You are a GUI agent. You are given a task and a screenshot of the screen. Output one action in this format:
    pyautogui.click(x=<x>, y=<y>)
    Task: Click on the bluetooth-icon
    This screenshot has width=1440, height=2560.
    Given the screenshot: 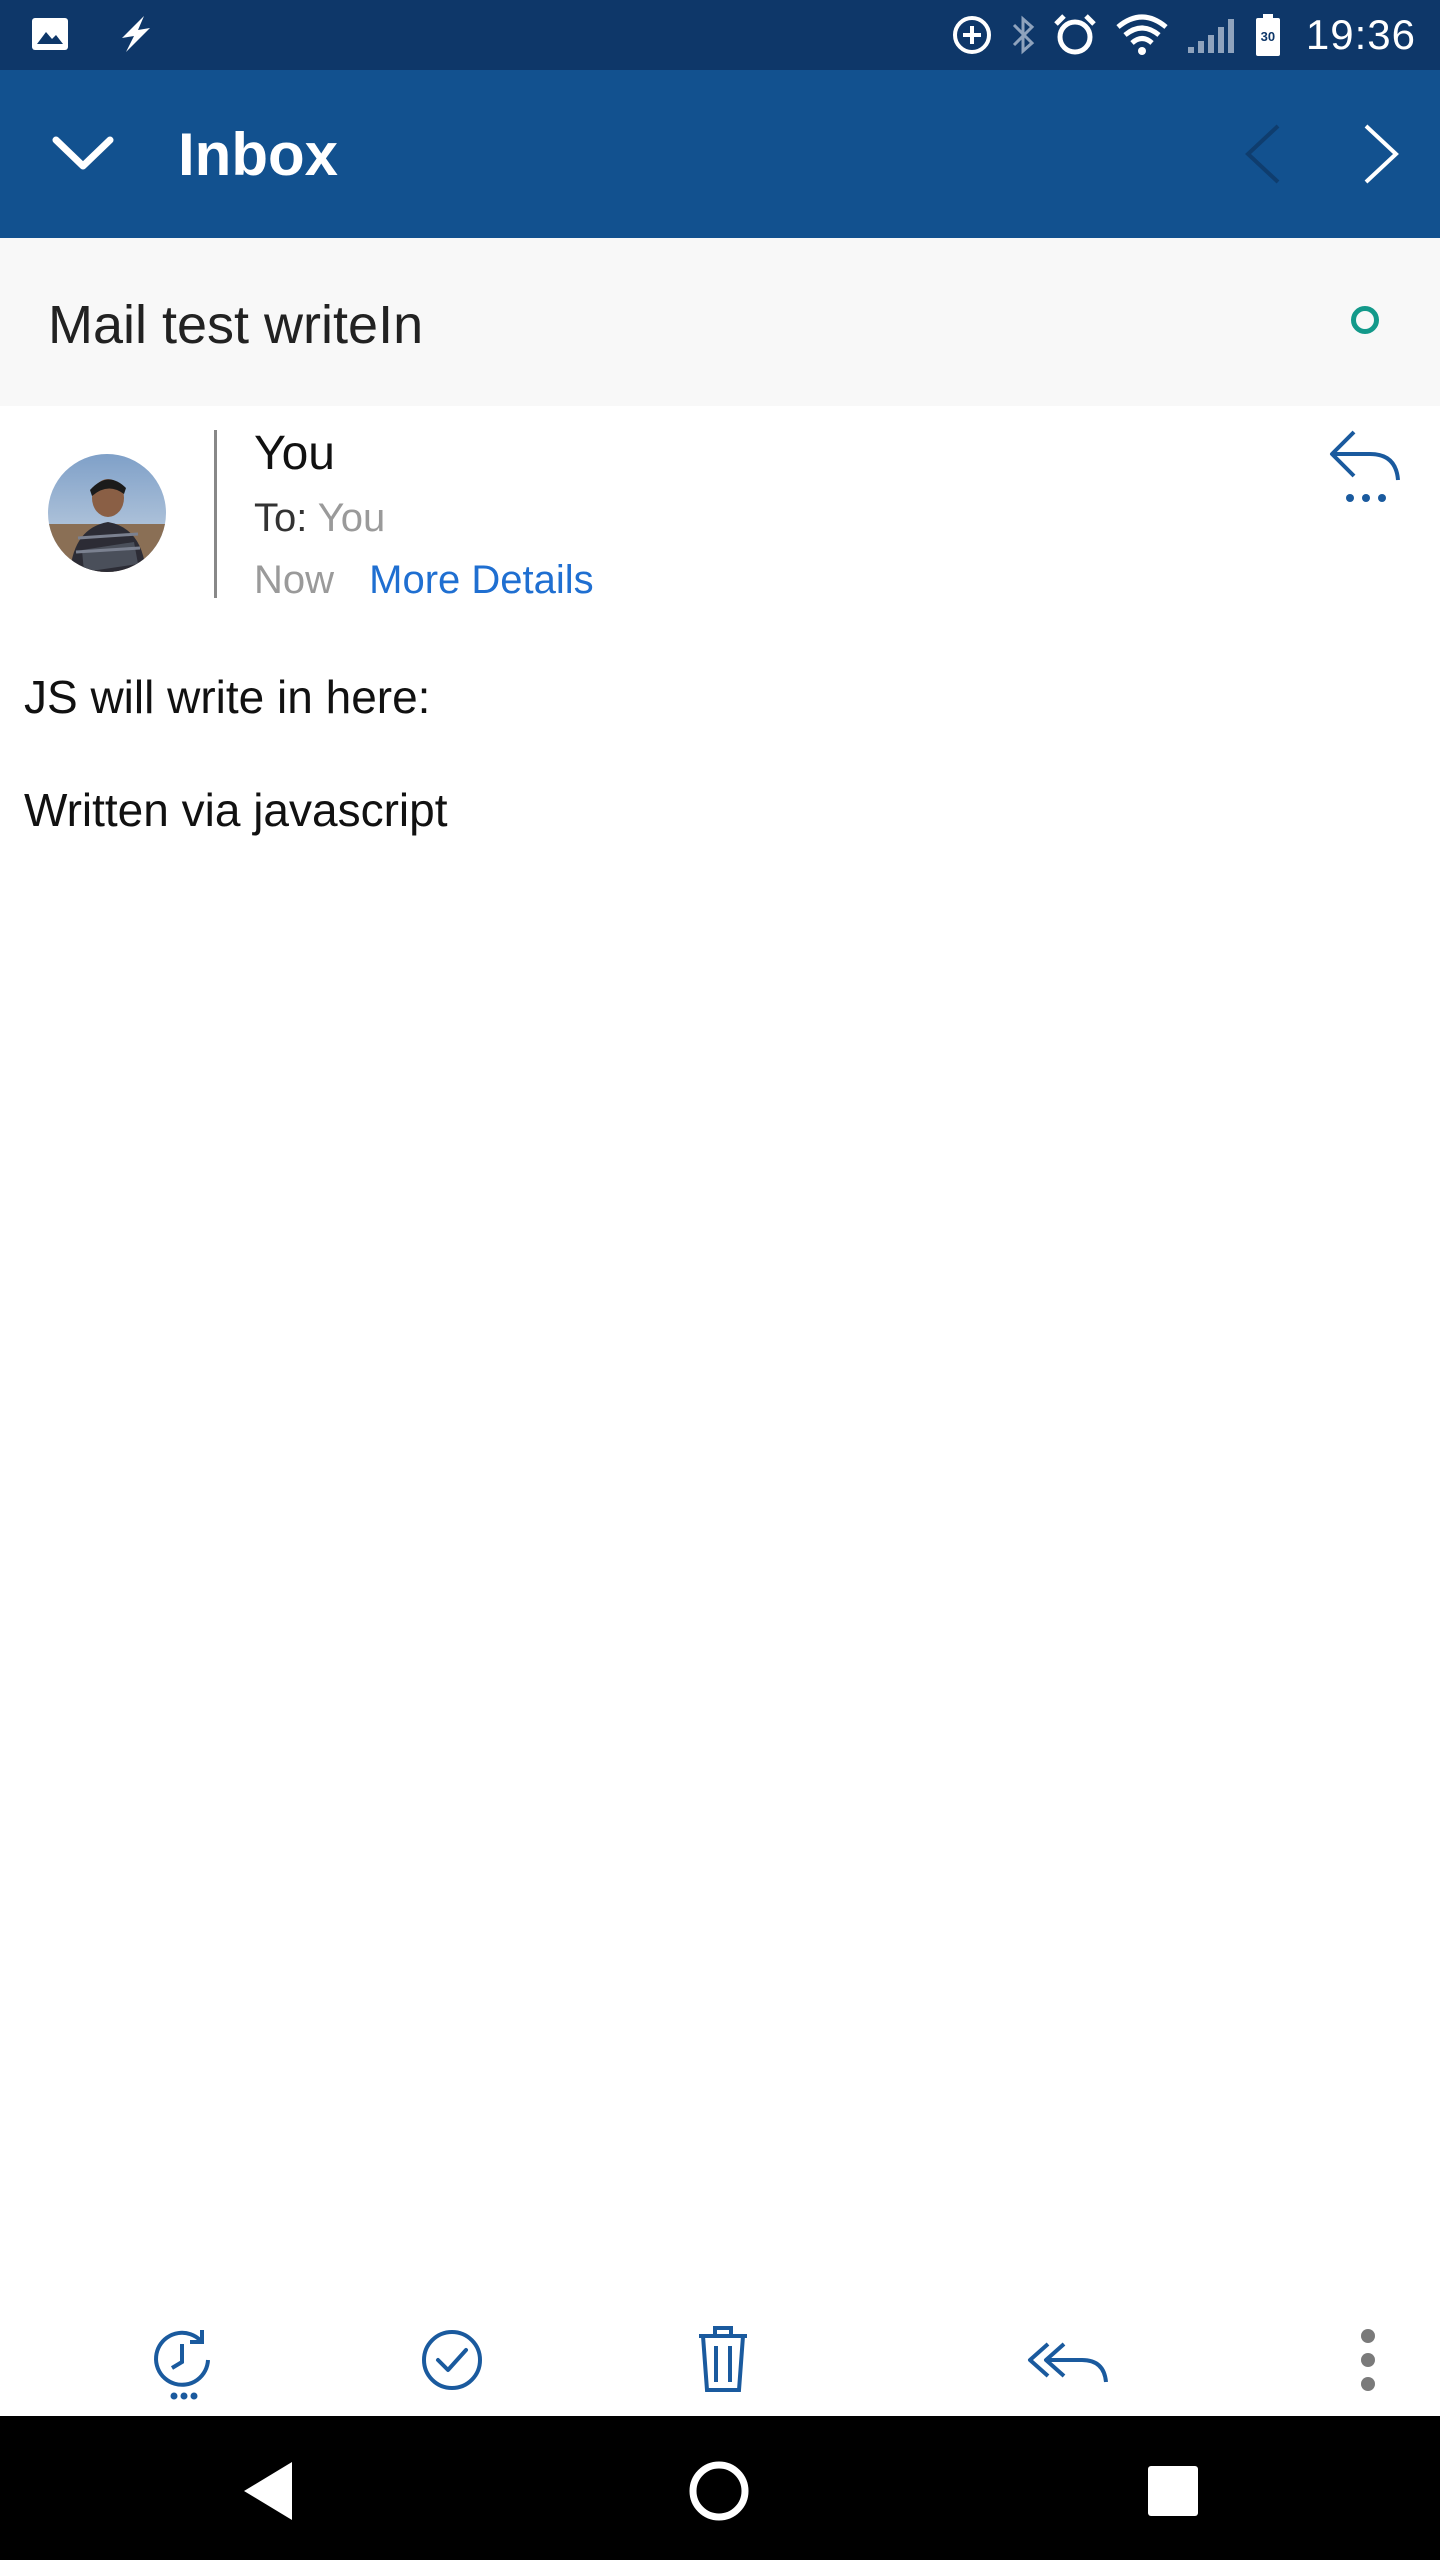 What is the action you would take?
    pyautogui.click(x=1023, y=35)
    